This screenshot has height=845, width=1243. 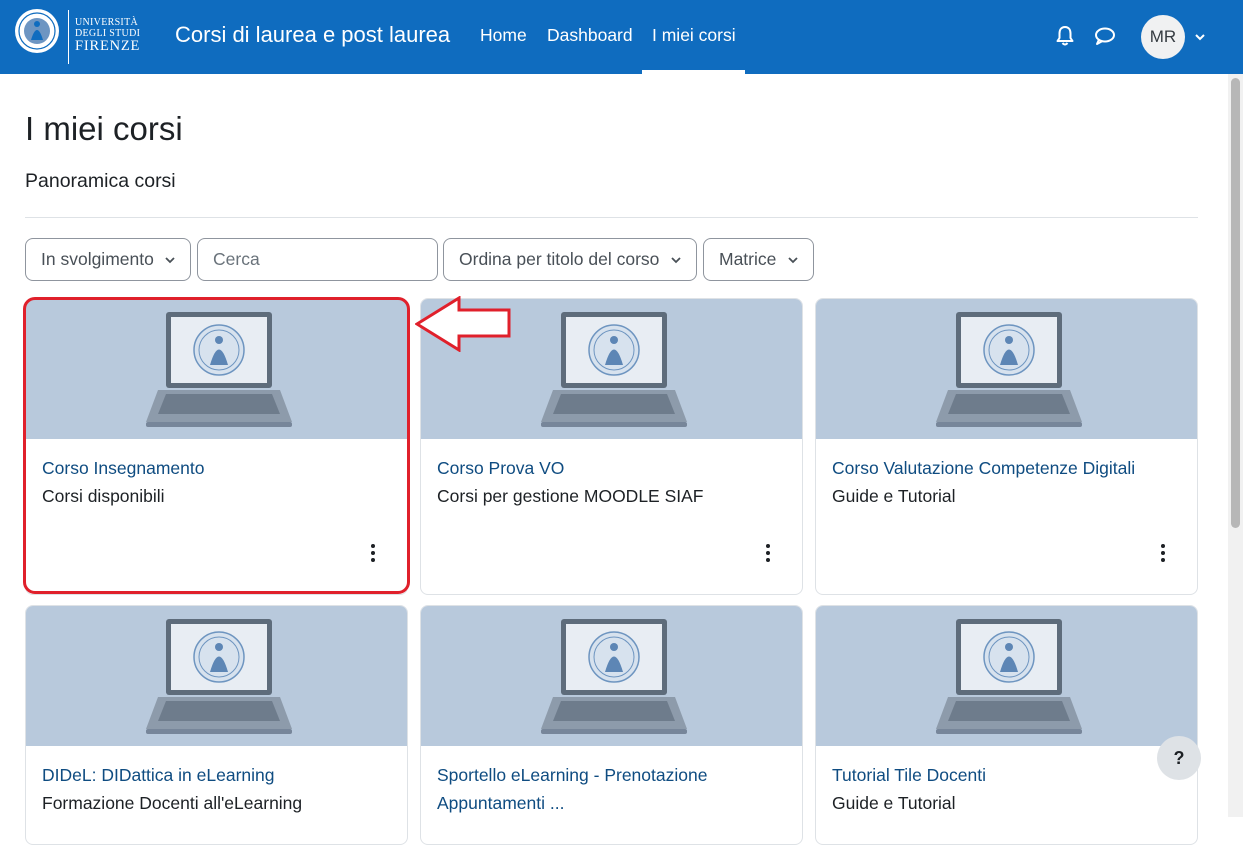 I want to click on course-name-link: Tutorial Tile Docenti, so click(x=909, y=775).